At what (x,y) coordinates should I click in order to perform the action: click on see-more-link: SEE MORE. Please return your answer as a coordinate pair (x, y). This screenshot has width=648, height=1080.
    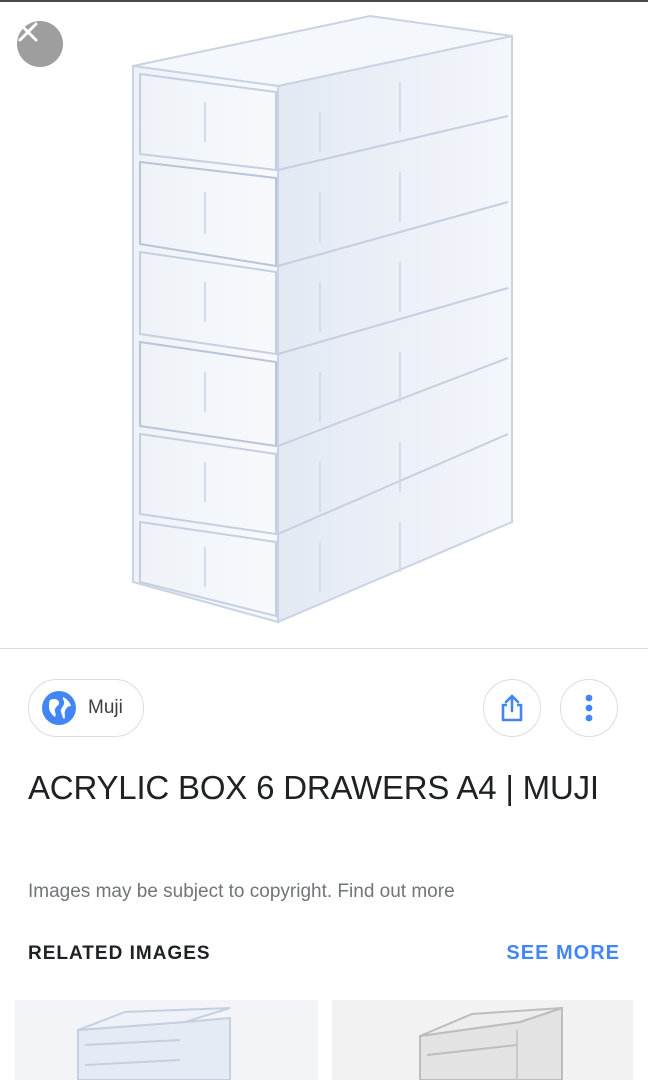
    Looking at the image, I should click on (563, 953).